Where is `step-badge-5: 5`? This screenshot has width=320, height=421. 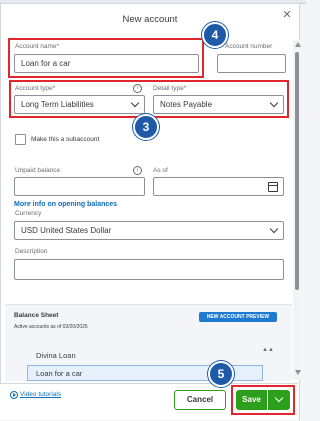
step-badge-5: 5 is located at coordinates (221, 374).